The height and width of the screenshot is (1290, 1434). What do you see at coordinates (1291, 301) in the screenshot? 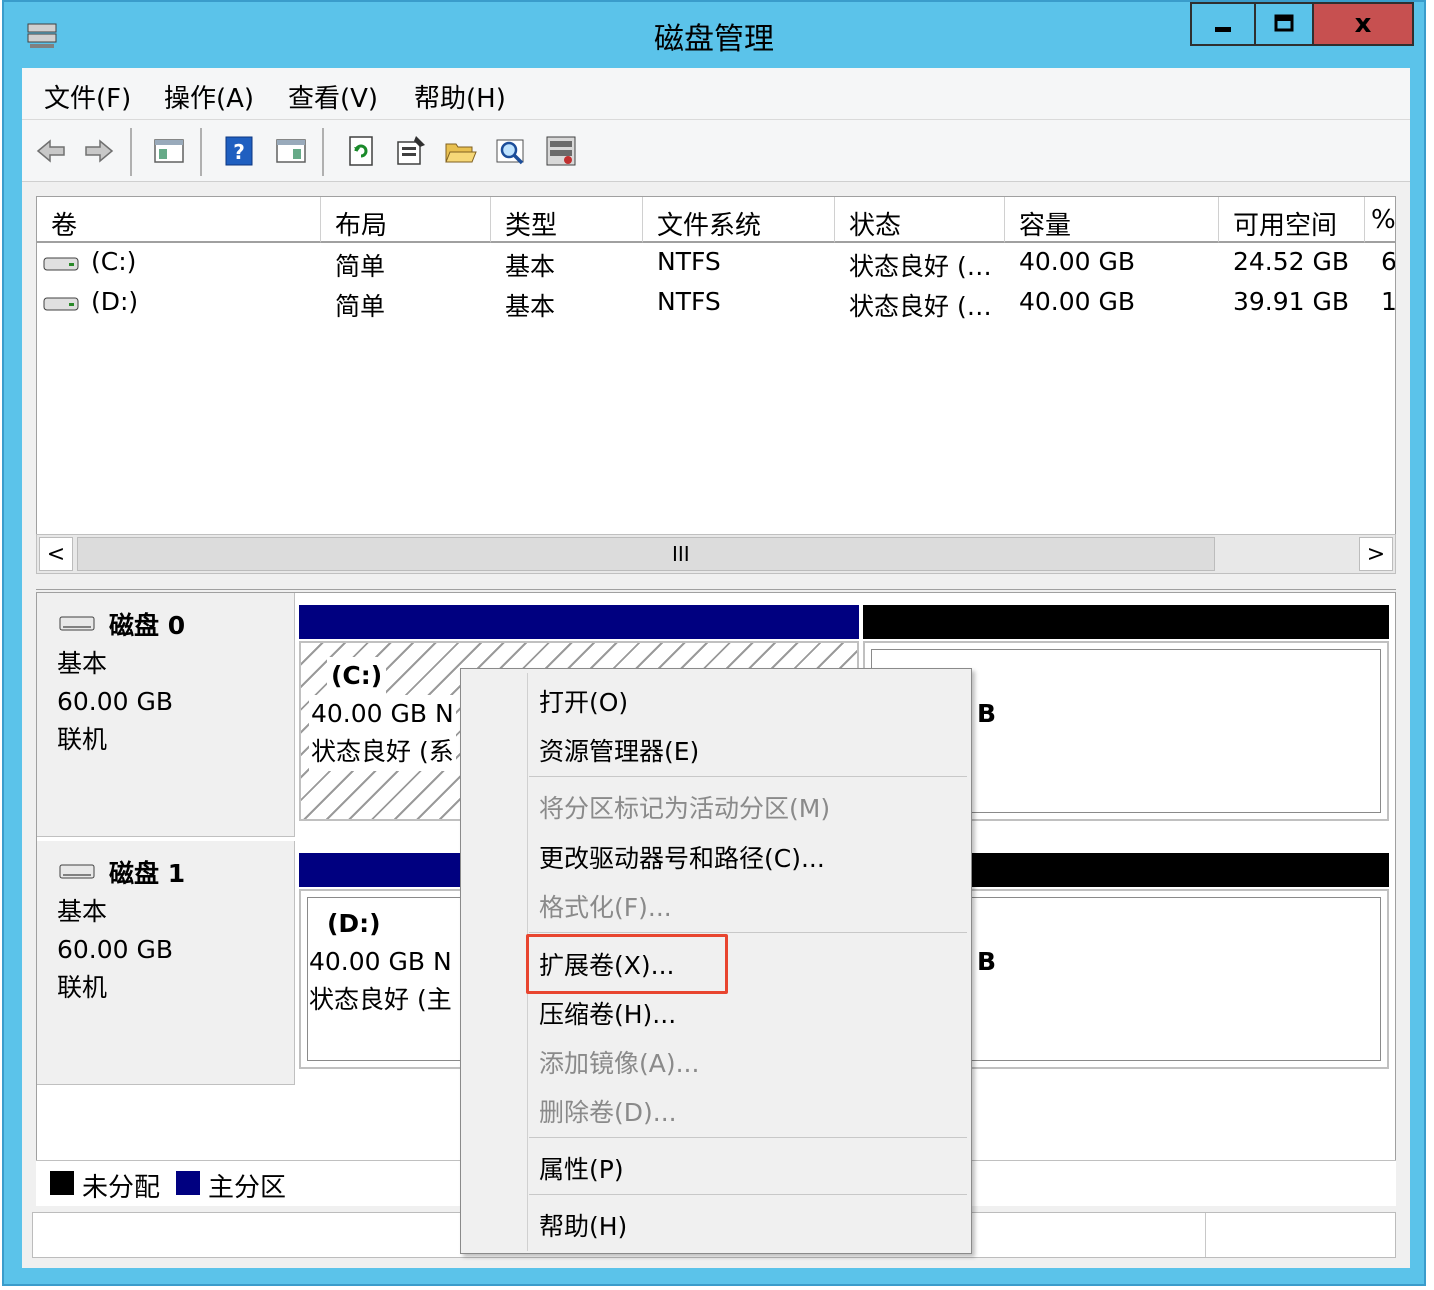
I see `volume-free-space: 39.91 GB` at bounding box center [1291, 301].